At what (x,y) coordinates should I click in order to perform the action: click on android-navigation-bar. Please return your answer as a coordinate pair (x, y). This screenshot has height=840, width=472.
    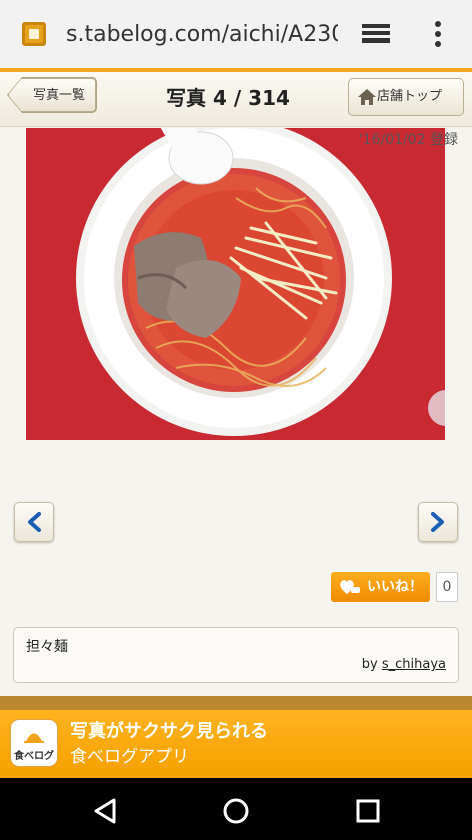
    Looking at the image, I should click on (236, 809).